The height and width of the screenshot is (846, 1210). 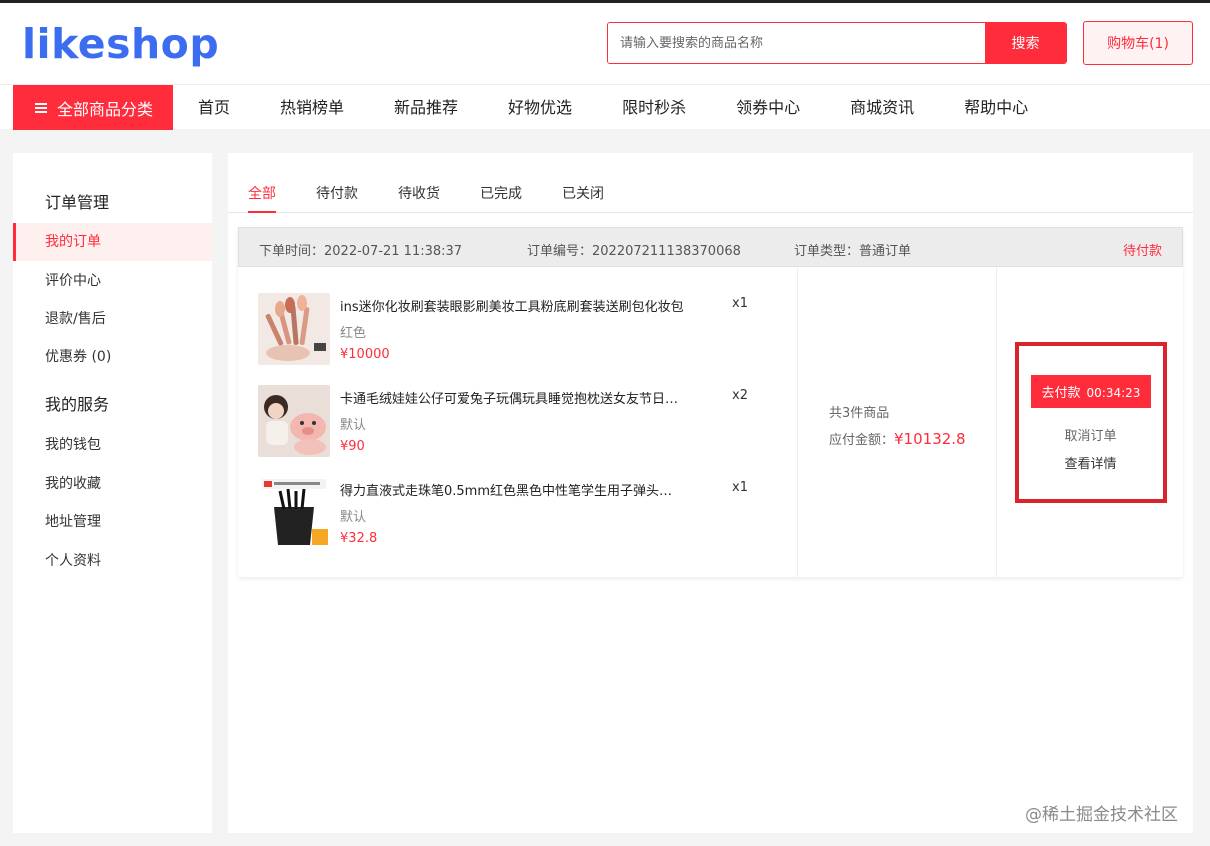 I want to click on goods-quantity: x2, so click(x=740, y=395).